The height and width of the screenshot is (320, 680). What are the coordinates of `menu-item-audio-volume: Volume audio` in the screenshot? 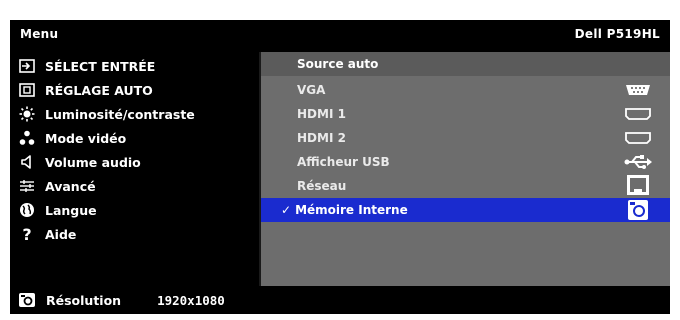 It's located at (134, 162).